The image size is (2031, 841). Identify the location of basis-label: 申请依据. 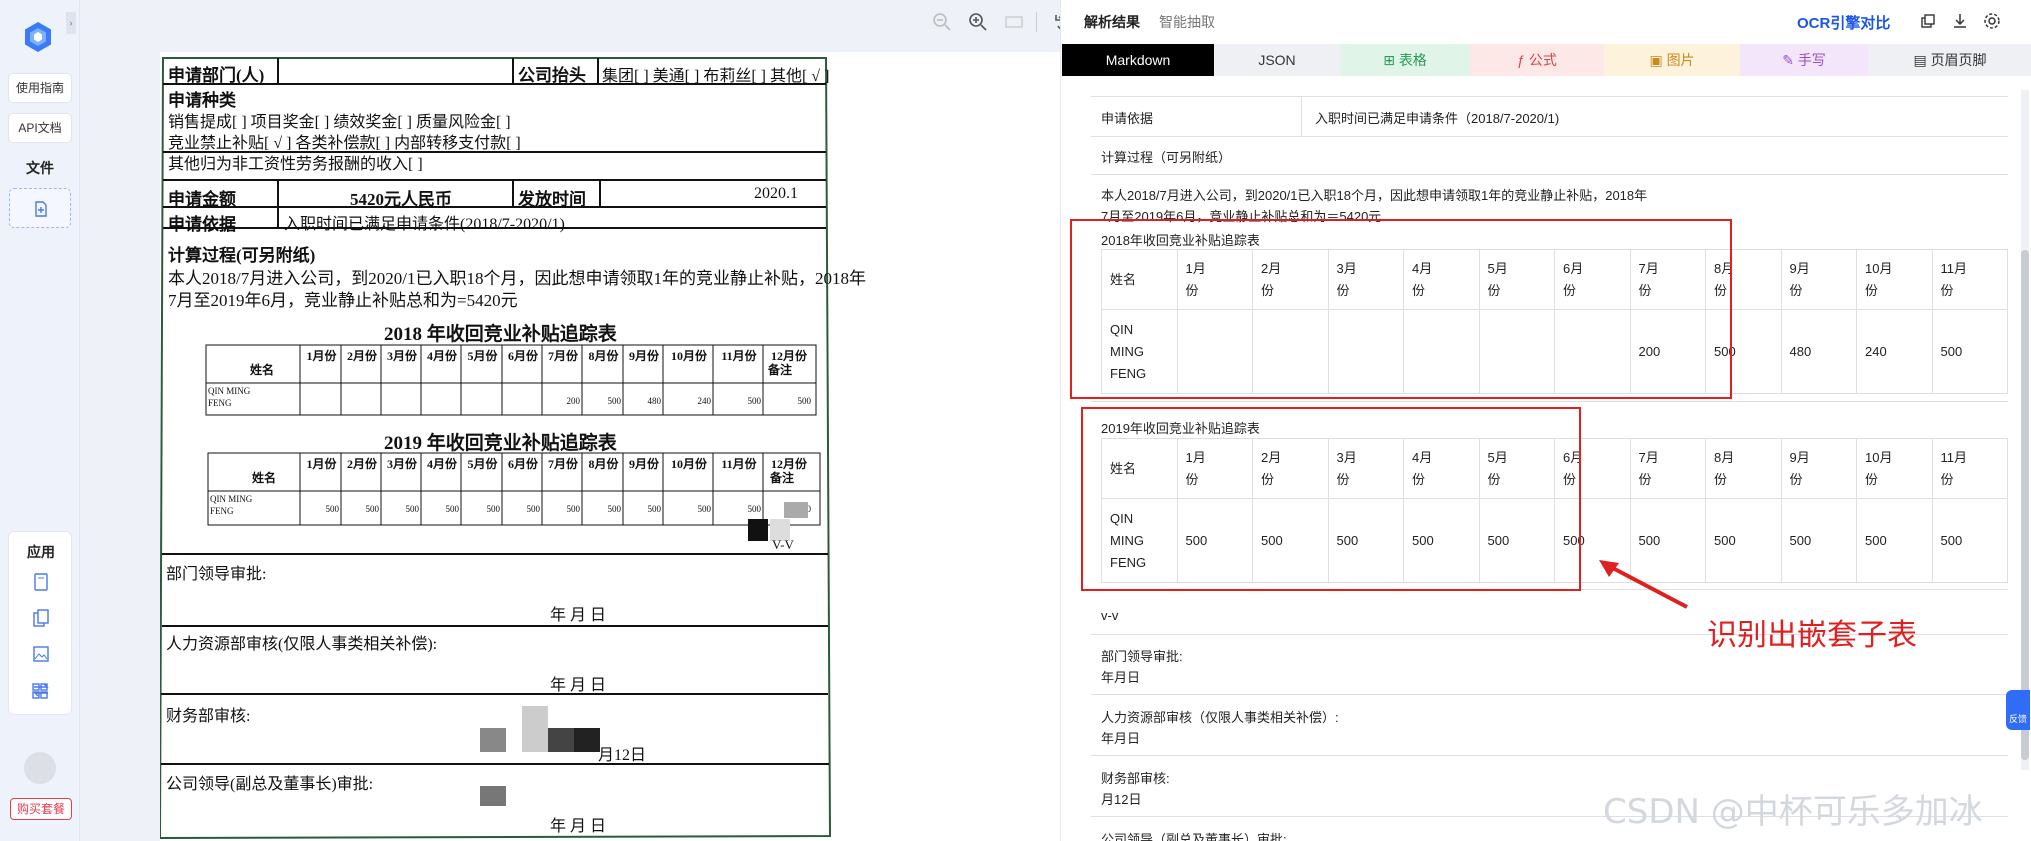
(1127, 118).